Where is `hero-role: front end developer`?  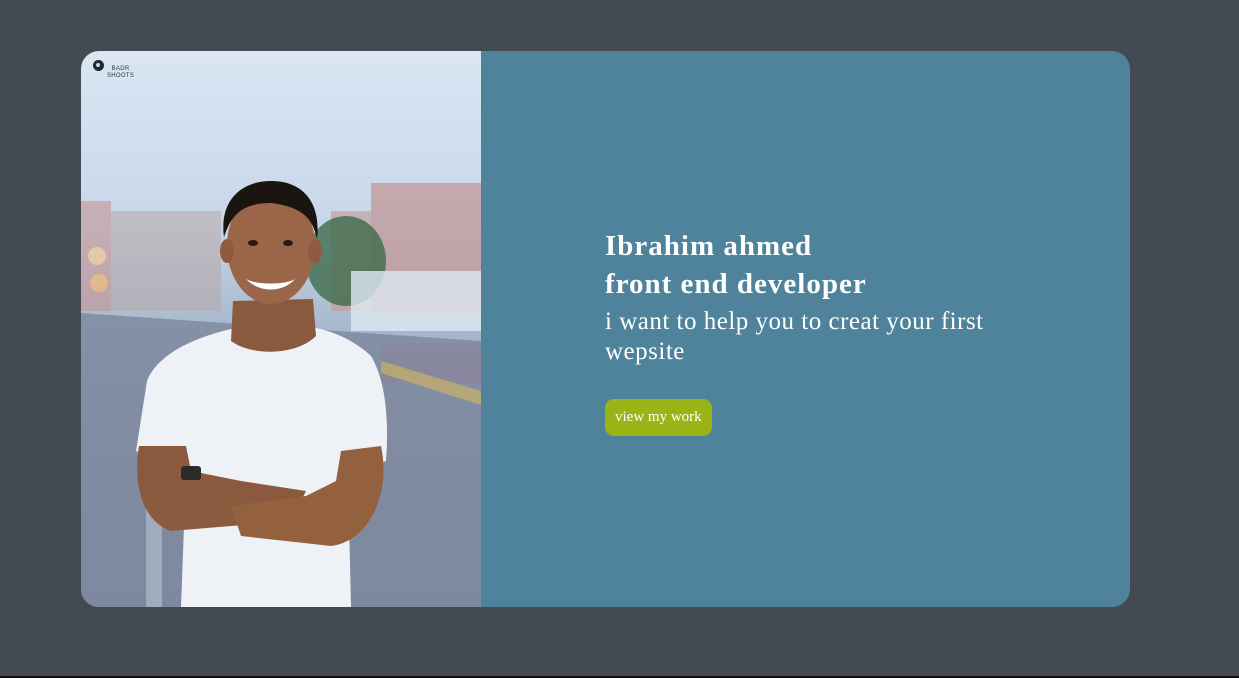 hero-role: front end developer is located at coordinates (736, 284).